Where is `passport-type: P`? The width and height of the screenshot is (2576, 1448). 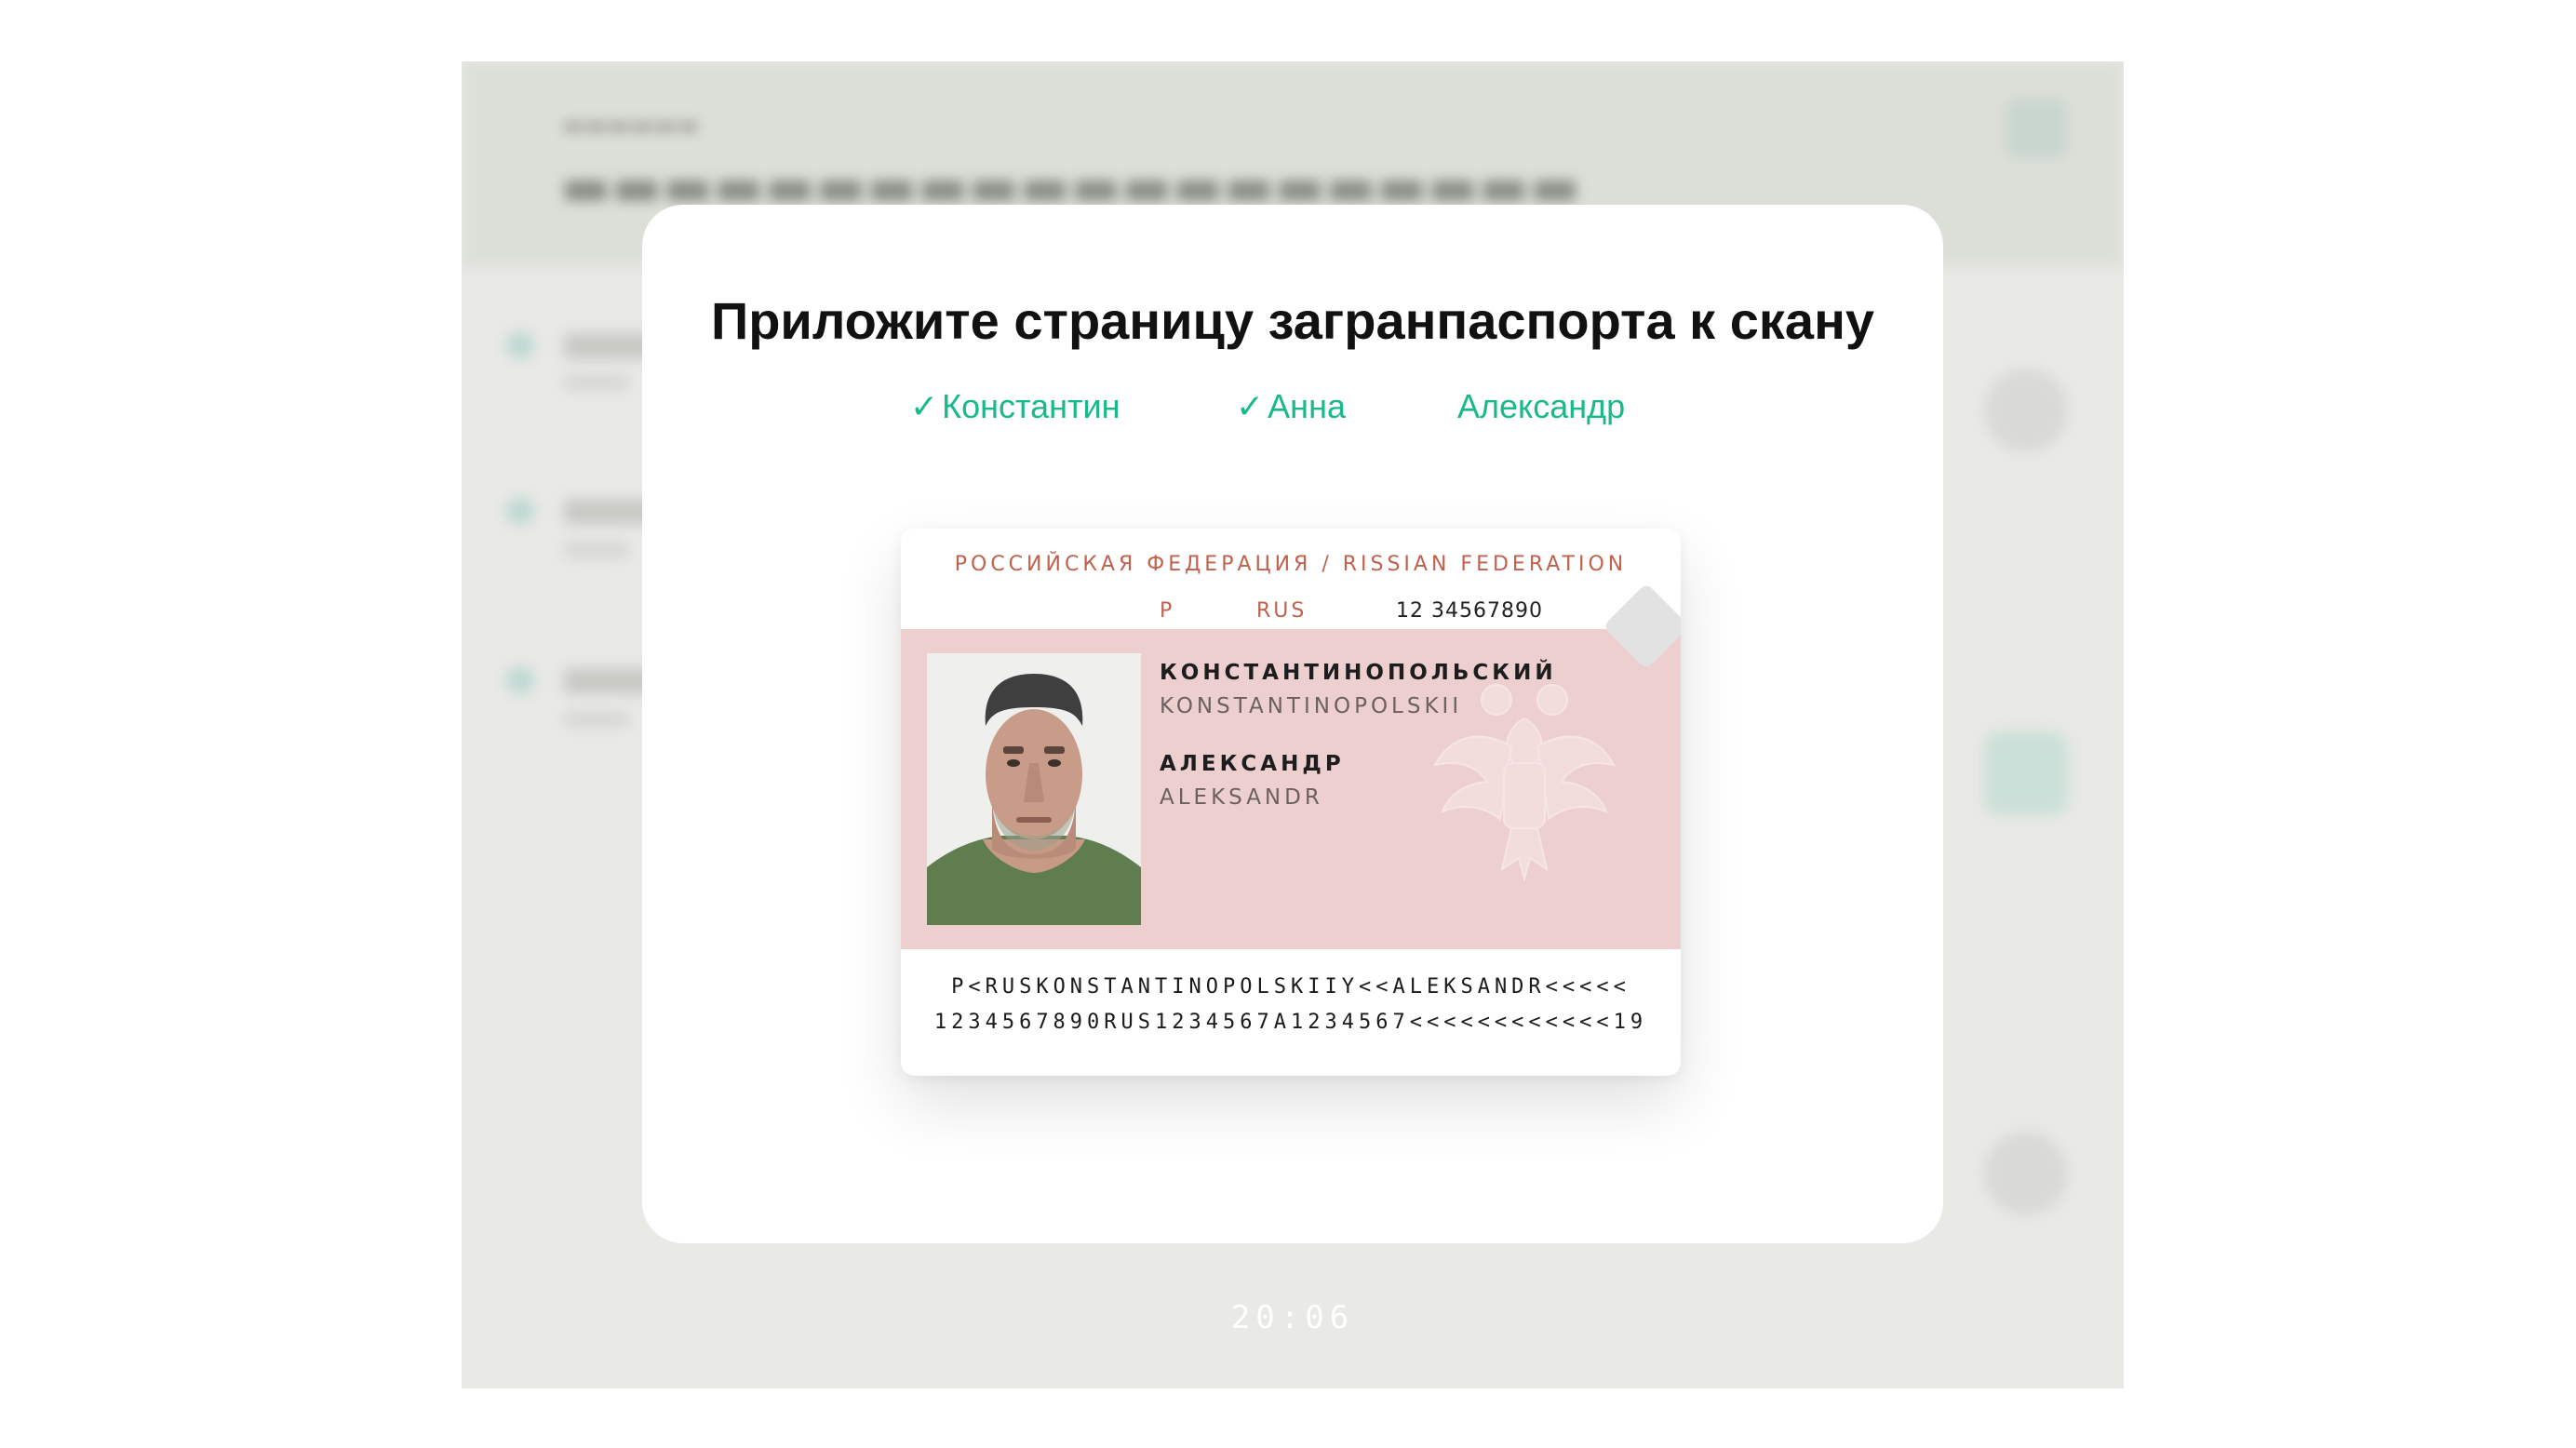
passport-type: P is located at coordinates (1167, 611).